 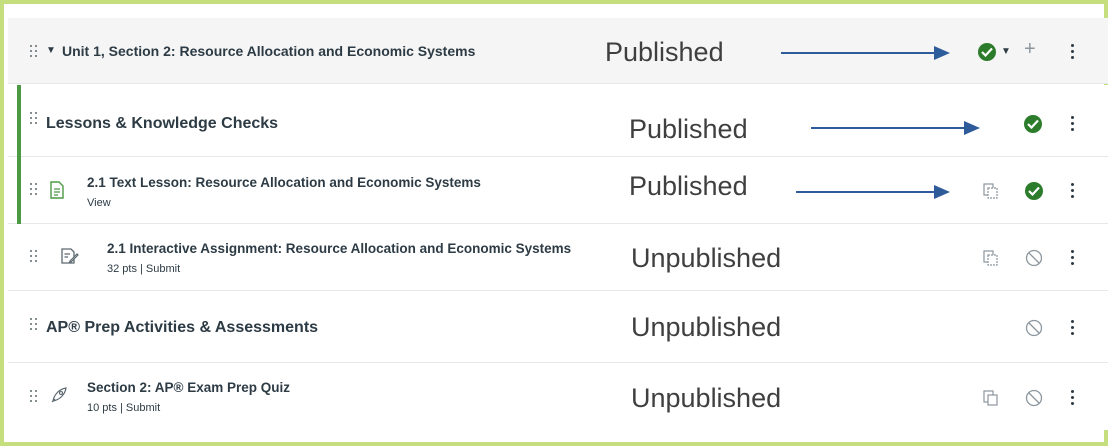 What do you see at coordinates (664, 52) in the screenshot?
I see `module-status-annotation: Published` at bounding box center [664, 52].